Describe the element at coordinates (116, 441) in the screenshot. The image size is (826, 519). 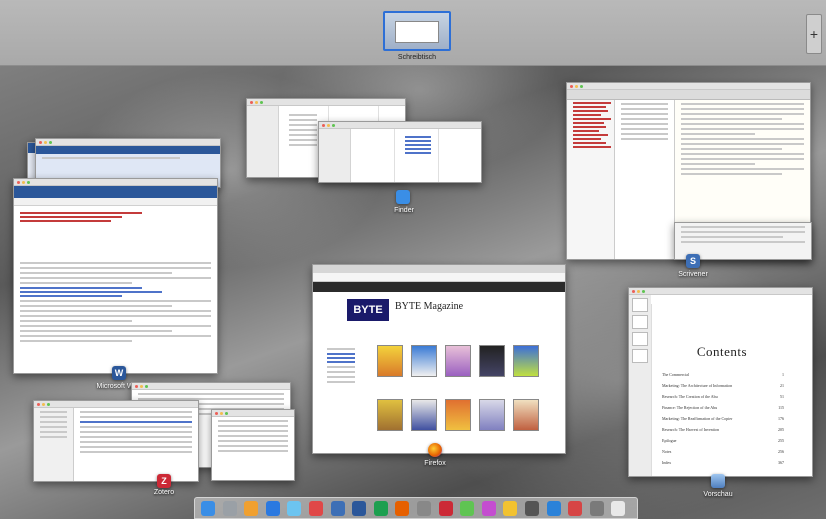
I see `zotero-window-main` at that location.